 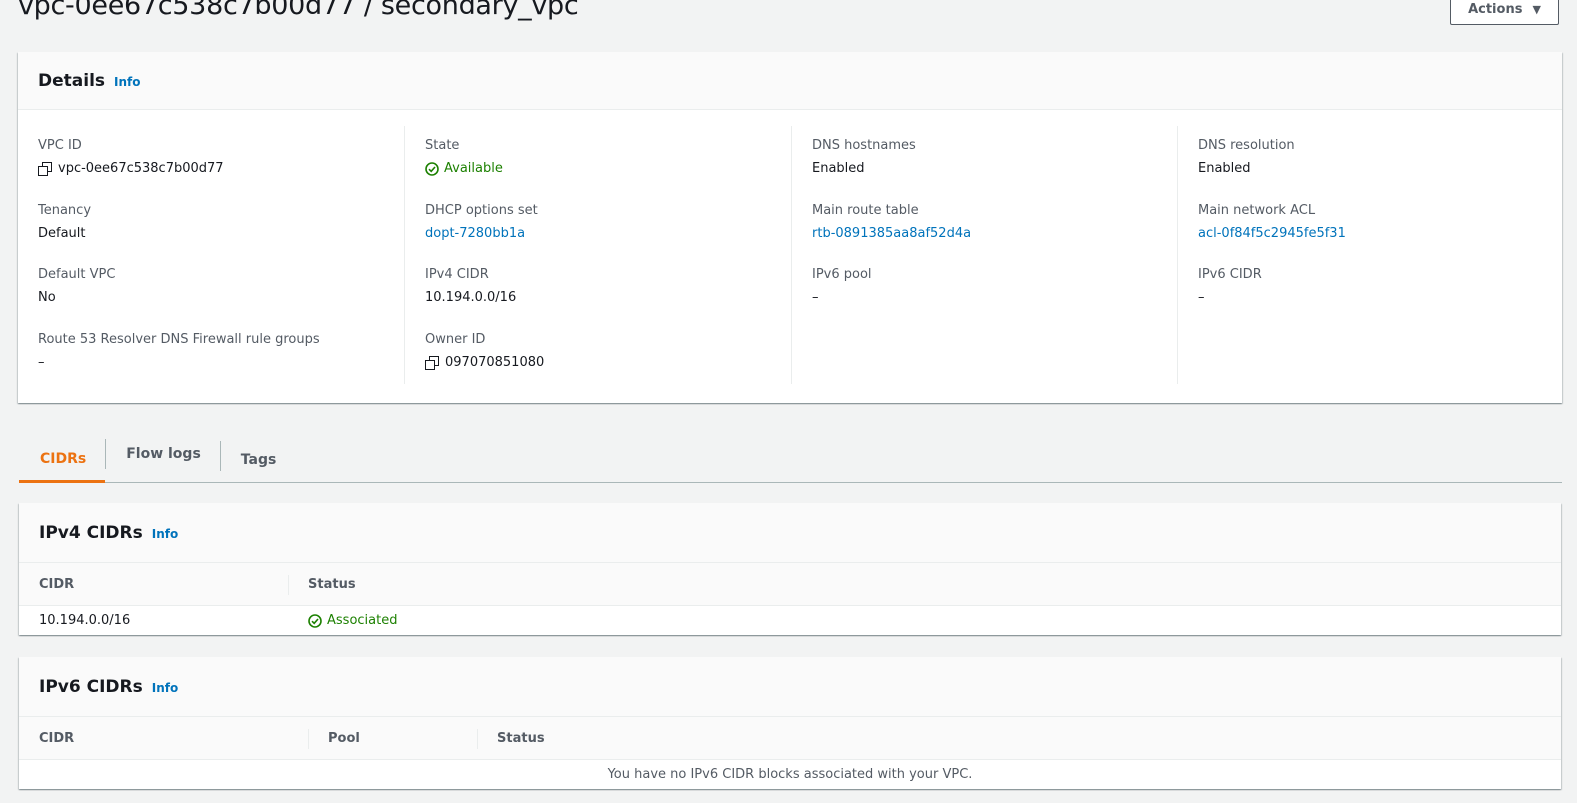 I want to click on caret-down-icon: ▼, so click(x=1536, y=9).